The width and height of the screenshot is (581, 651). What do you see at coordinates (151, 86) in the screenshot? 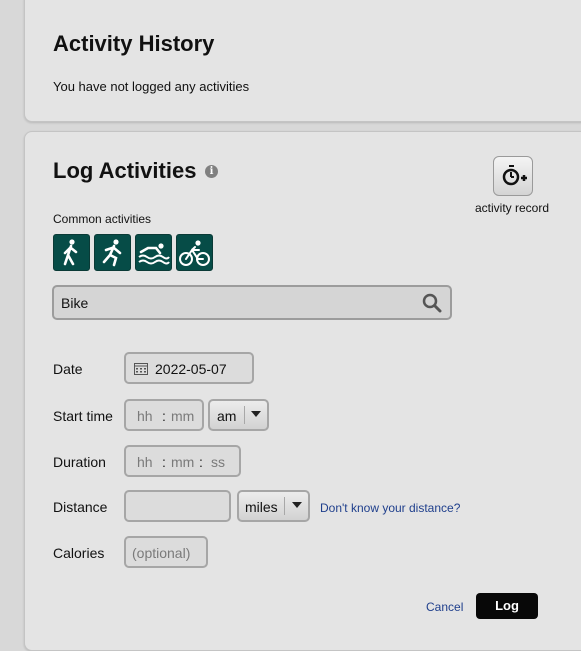
I see `empty-history-message: You have not logged any activities` at bounding box center [151, 86].